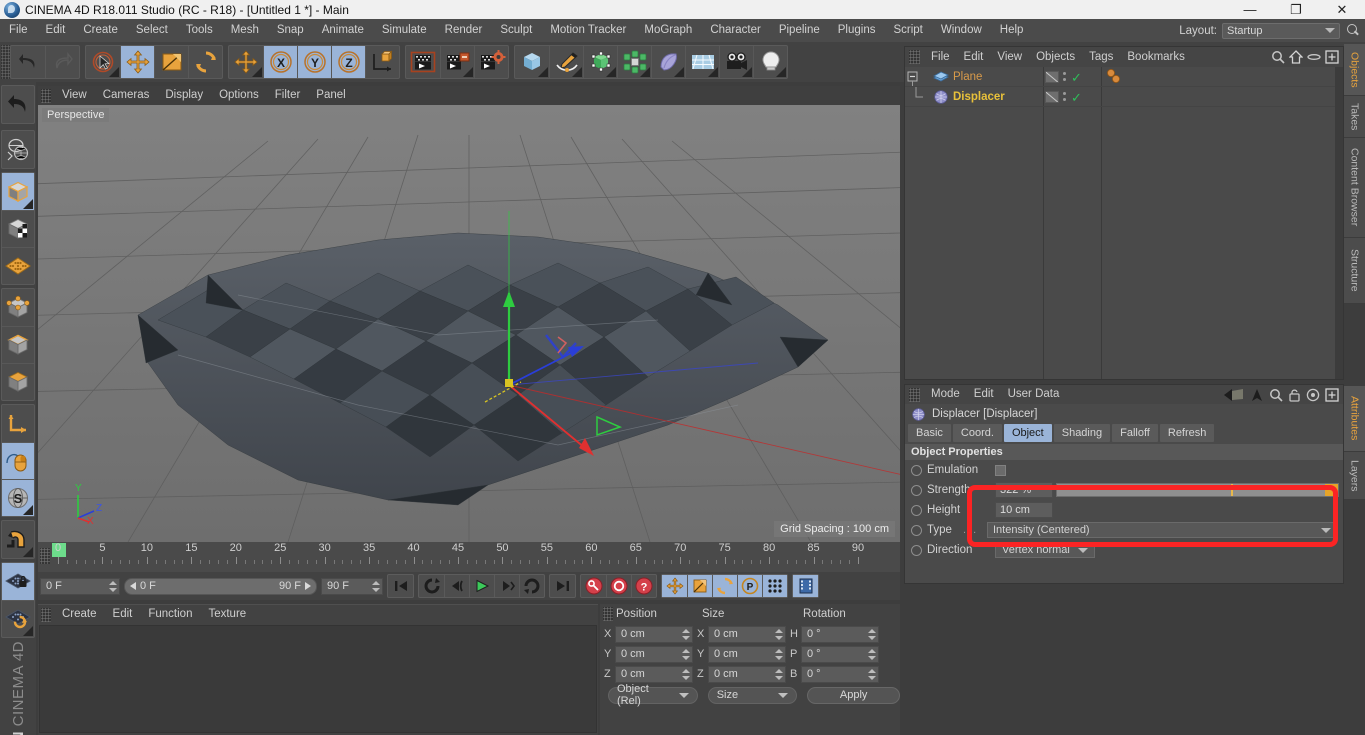 Image resolution: width=1365 pixels, height=735 pixels. What do you see at coordinates (984, 394) in the screenshot?
I see `at-menu-edit: Edit` at bounding box center [984, 394].